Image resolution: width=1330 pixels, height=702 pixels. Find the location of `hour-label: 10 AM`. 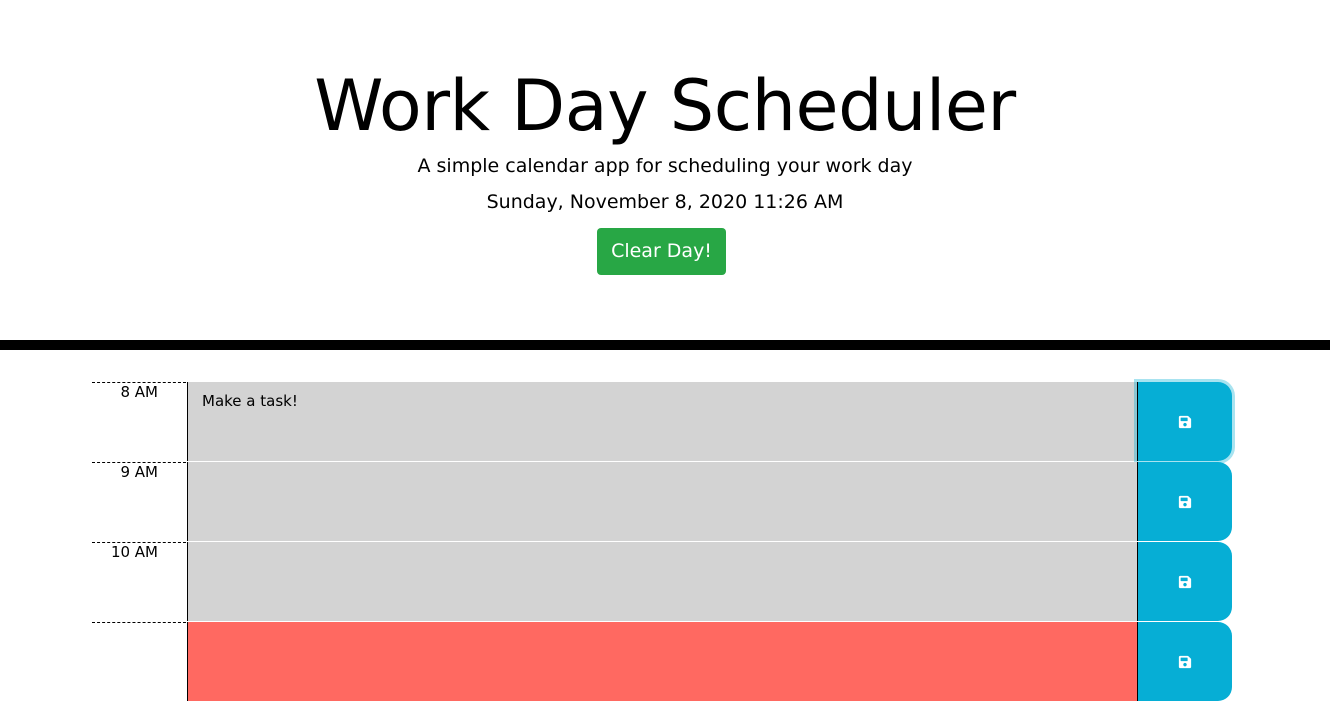

hour-label: 10 AM is located at coordinates (139, 581).